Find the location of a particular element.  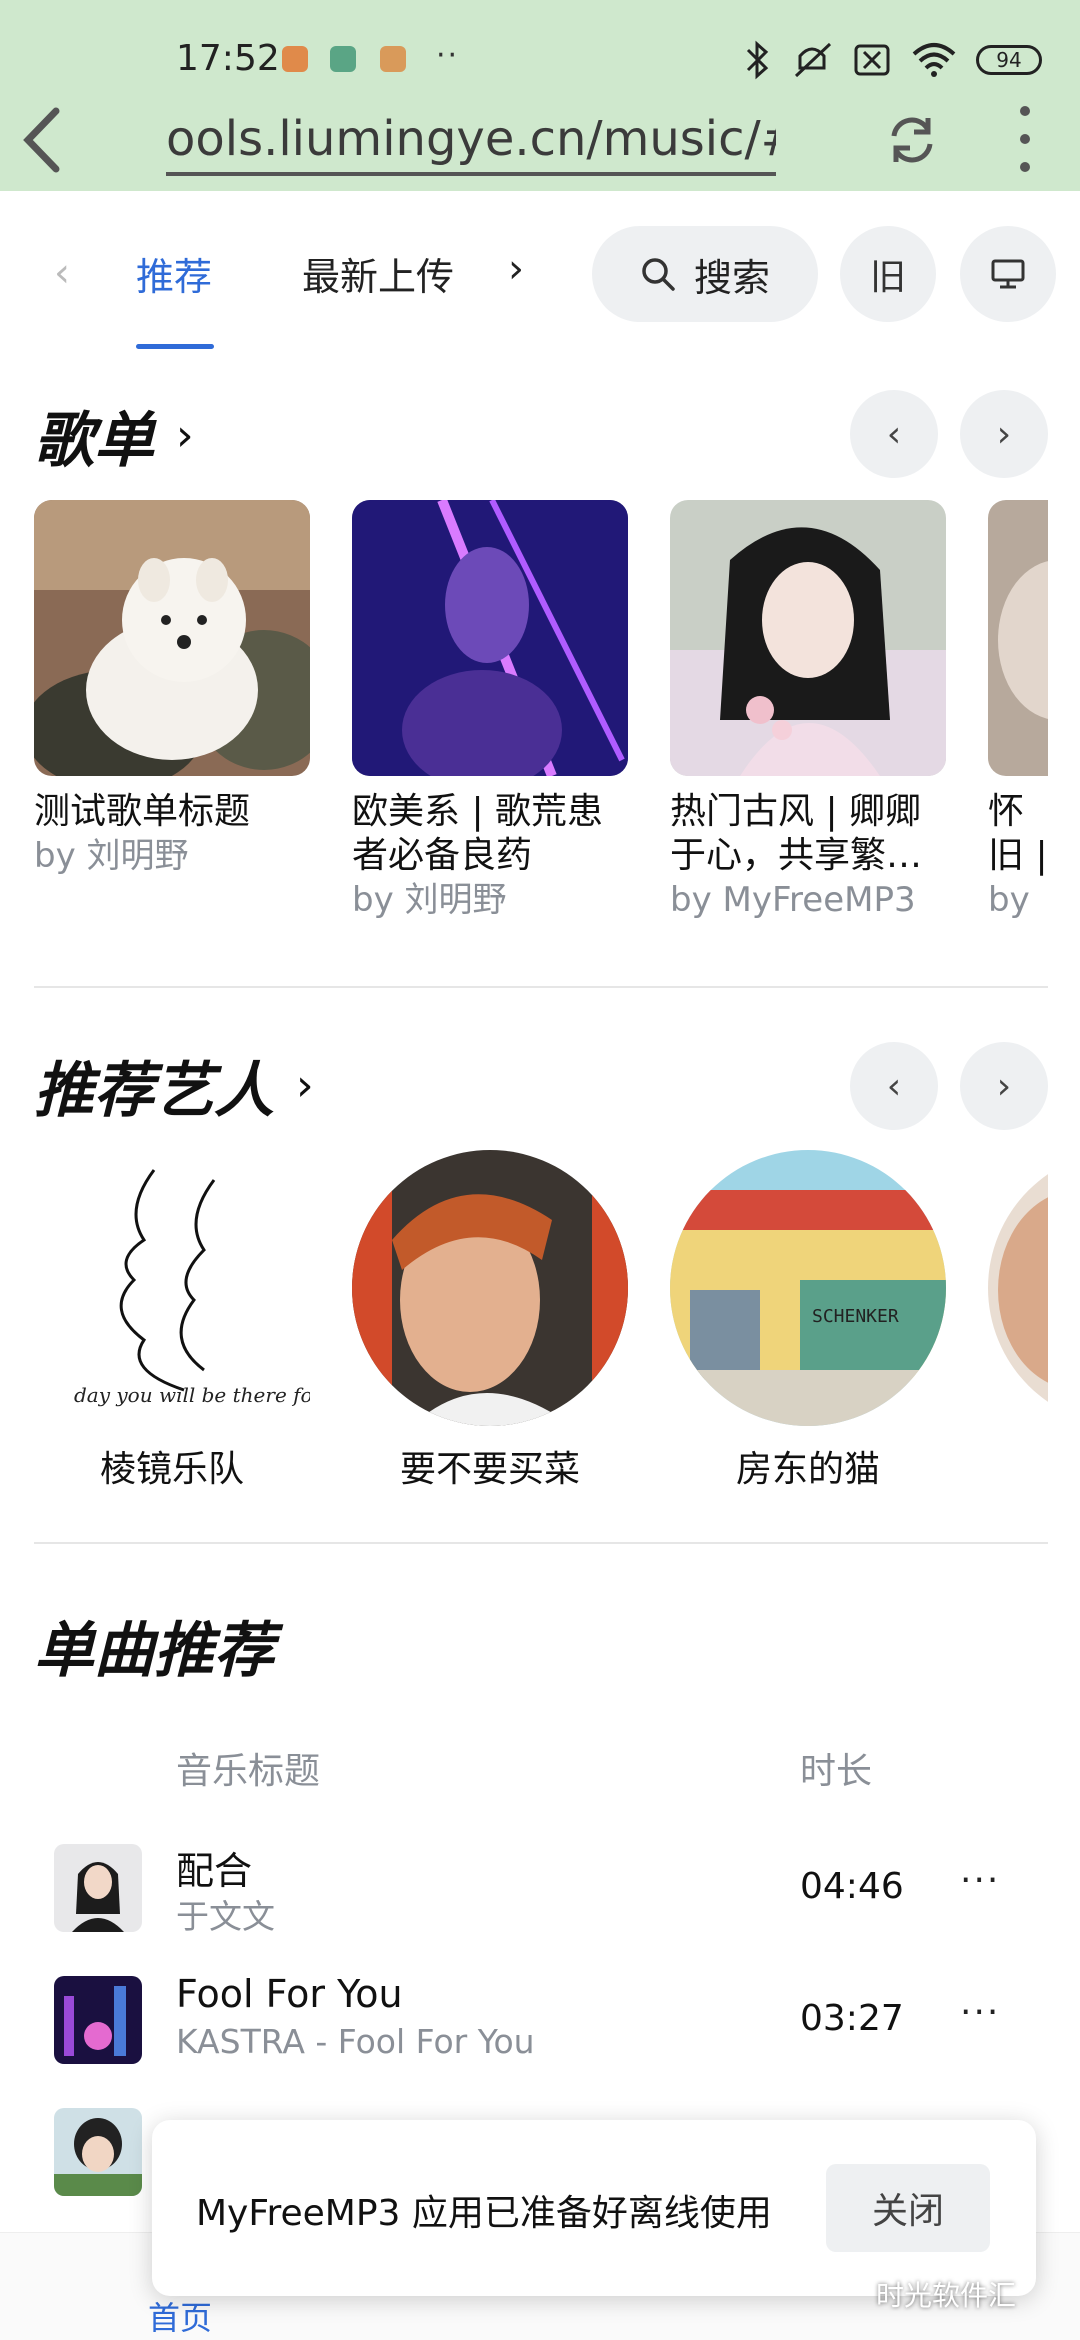

artist-item: 要不要买菜 is located at coordinates (490, 1321).